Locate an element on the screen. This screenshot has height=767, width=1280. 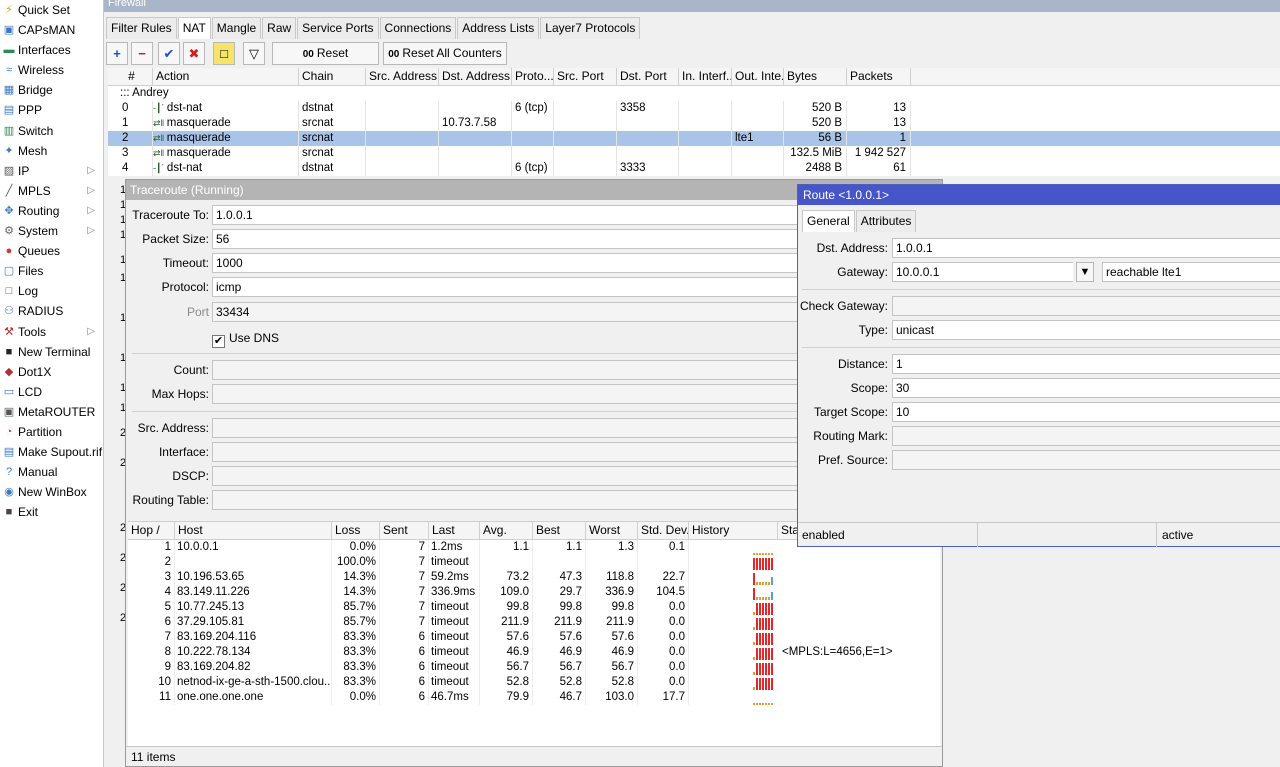
dstnat-icon: -┃´ is located at coordinates (160, 168).